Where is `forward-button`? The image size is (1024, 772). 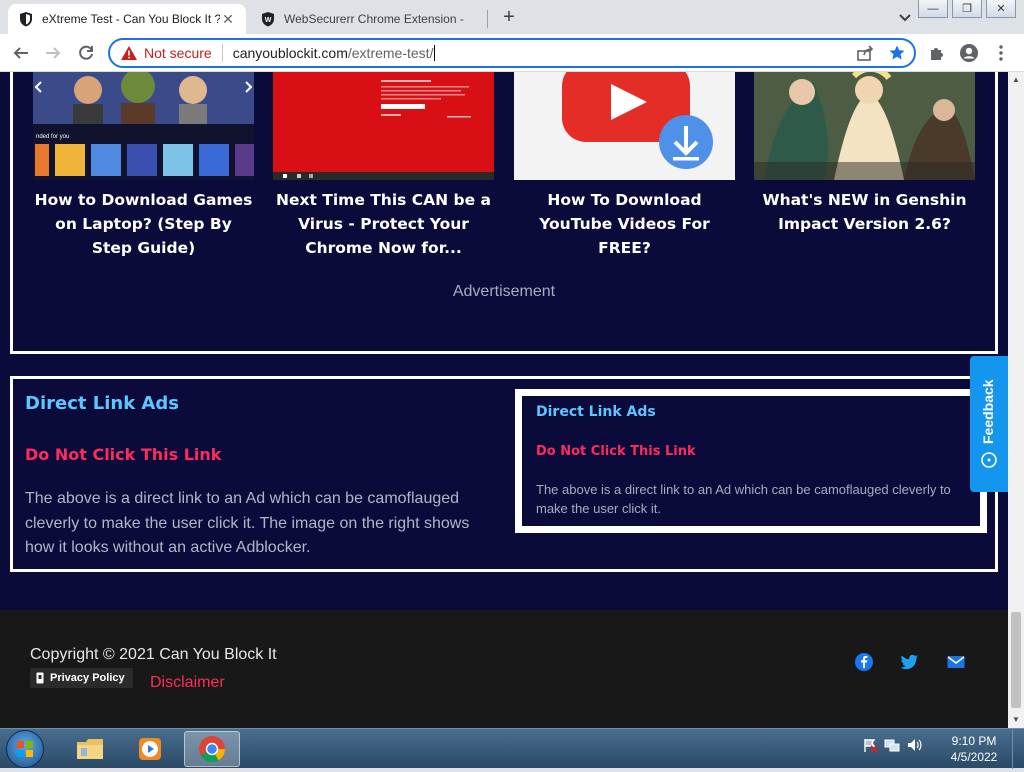 forward-button is located at coordinates (53, 53).